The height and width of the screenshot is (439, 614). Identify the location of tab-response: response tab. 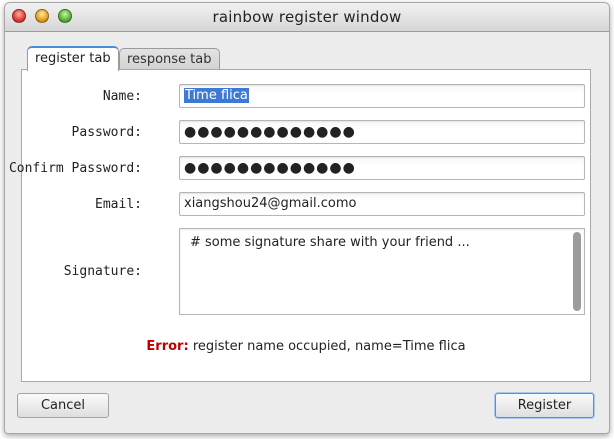
(169, 59).